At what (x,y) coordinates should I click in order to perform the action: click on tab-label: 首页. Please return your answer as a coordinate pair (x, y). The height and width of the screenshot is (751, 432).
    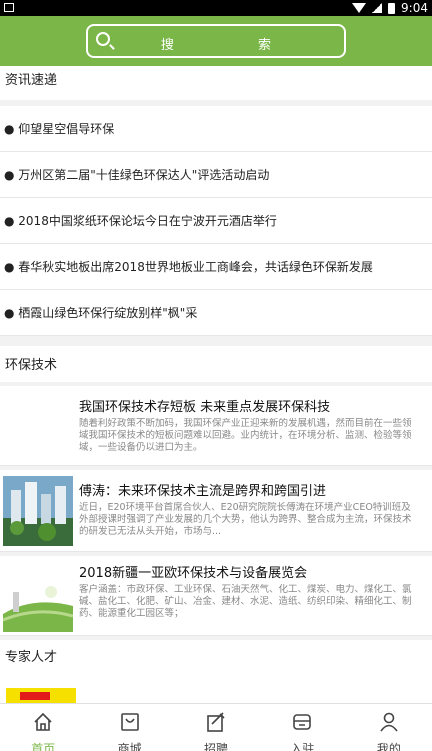
    Looking at the image, I should click on (43, 746).